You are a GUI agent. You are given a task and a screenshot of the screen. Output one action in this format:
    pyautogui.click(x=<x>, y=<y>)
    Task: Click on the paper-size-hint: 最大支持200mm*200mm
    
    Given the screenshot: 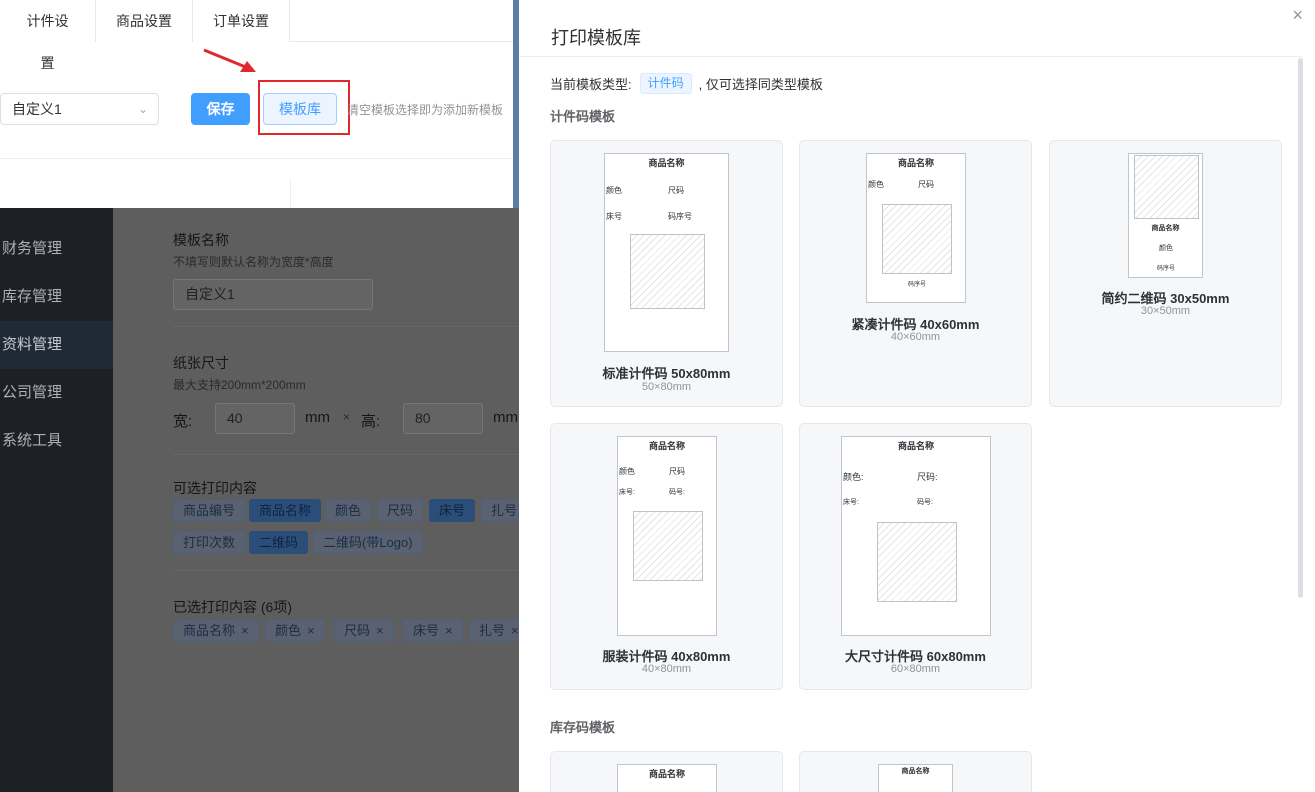 What is the action you would take?
    pyautogui.click(x=239, y=385)
    